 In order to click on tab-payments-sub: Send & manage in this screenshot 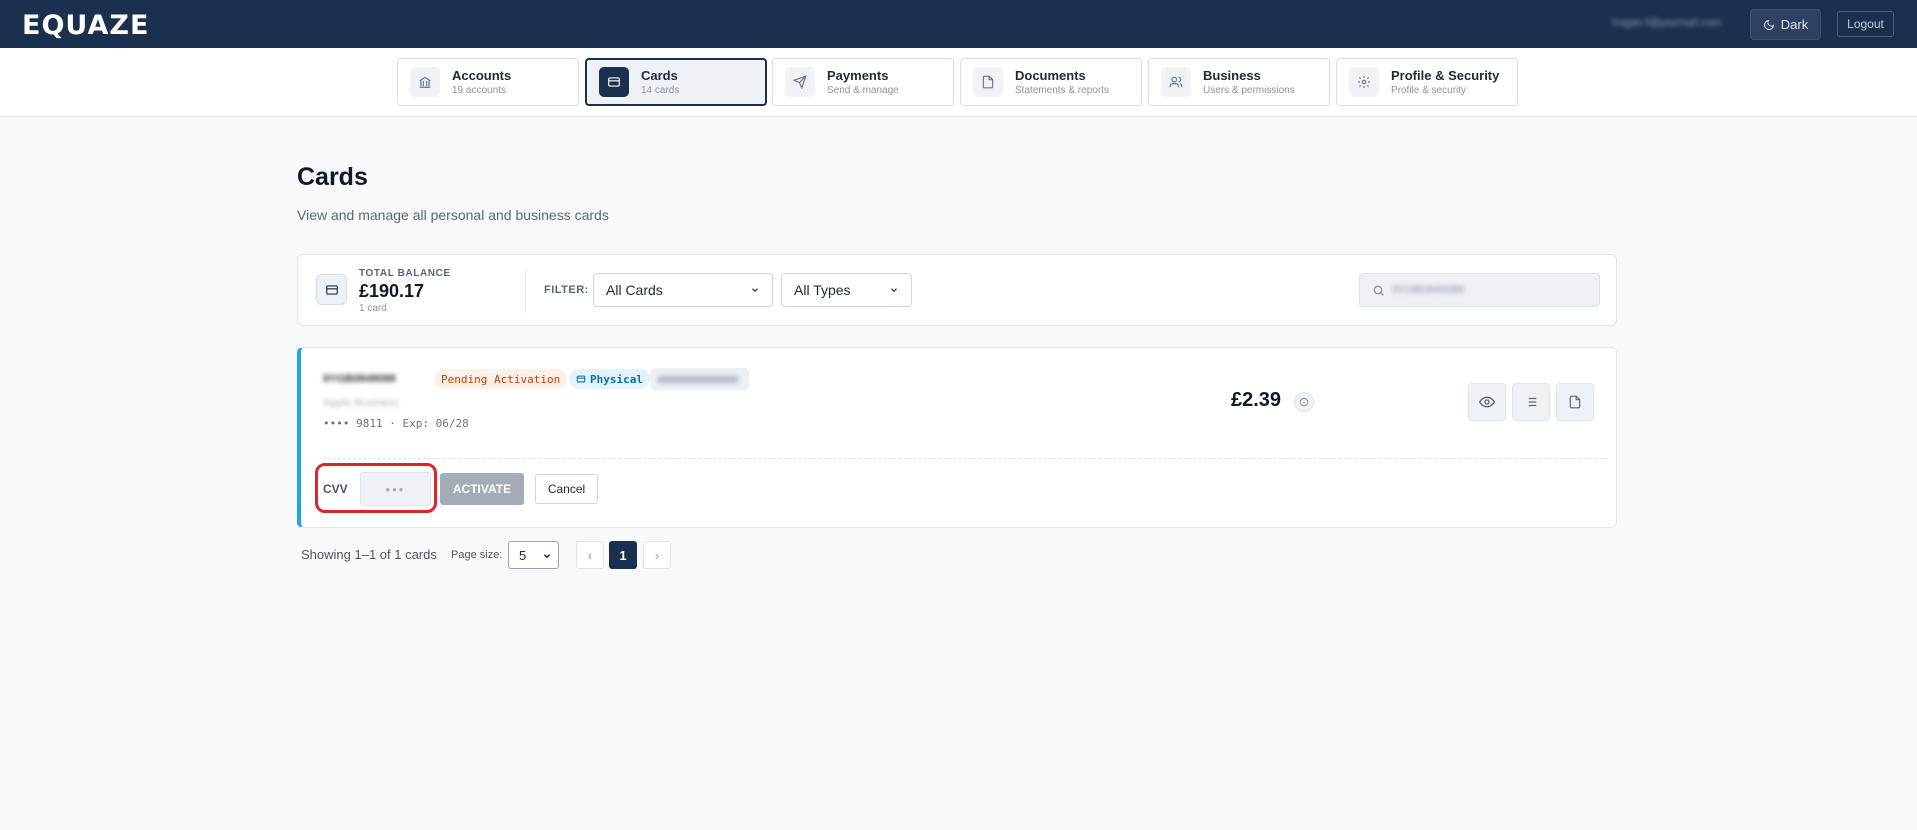, I will do `click(863, 90)`.